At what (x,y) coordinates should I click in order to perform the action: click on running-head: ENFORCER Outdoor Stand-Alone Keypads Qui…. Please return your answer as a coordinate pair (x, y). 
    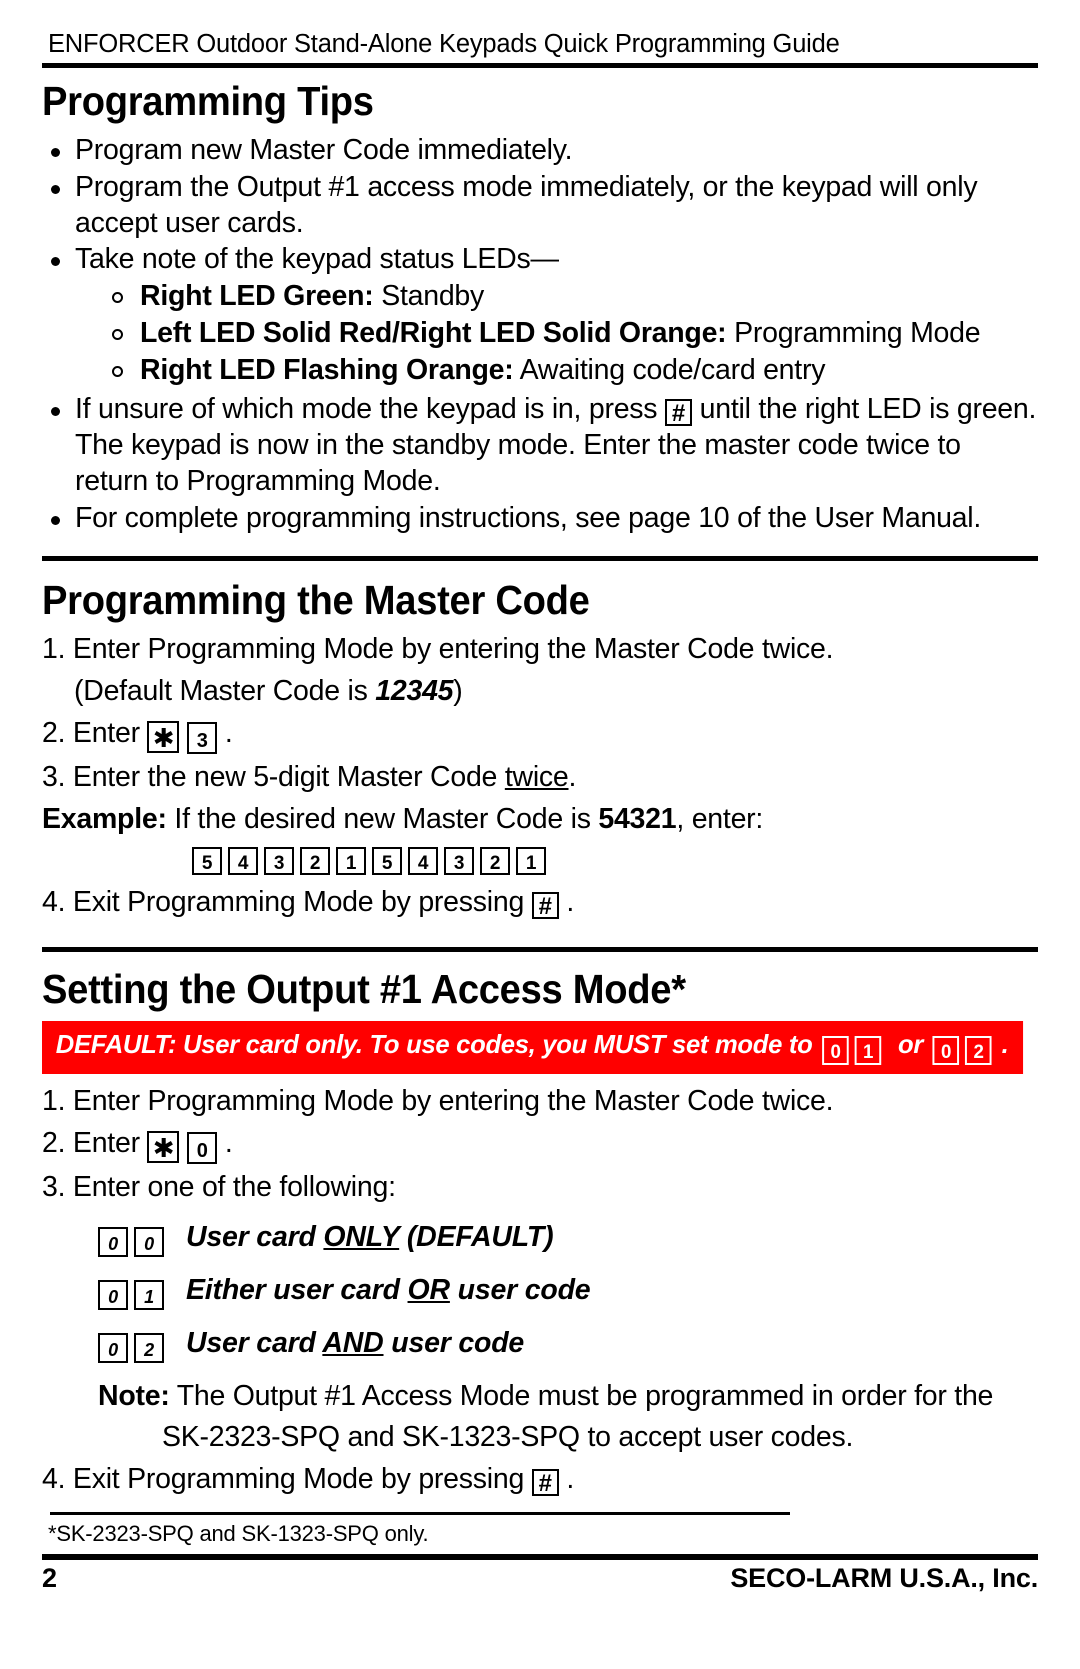
    Looking at the image, I should click on (444, 44).